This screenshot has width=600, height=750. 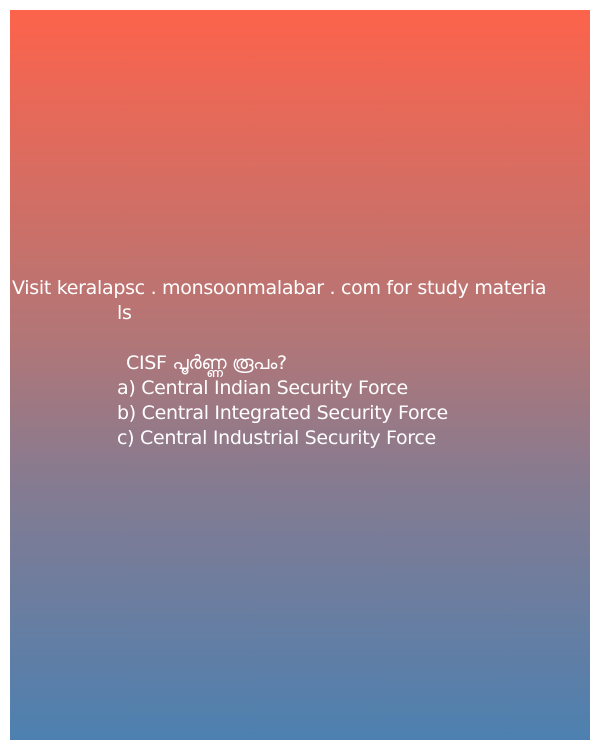 I want to click on option-b: b) Central Integrated Security Force, so click(x=282, y=413).